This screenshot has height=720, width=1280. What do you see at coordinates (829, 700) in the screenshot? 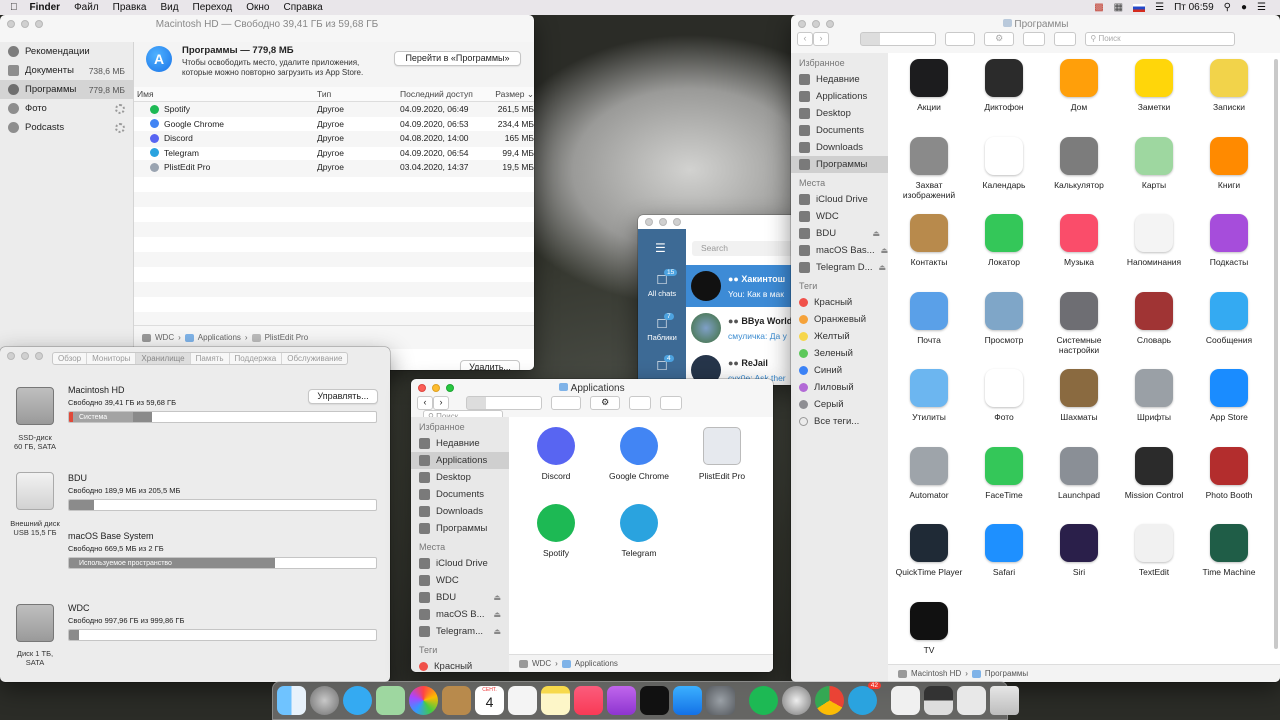
I see `chrome-icon` at bounding box center [829, 700].